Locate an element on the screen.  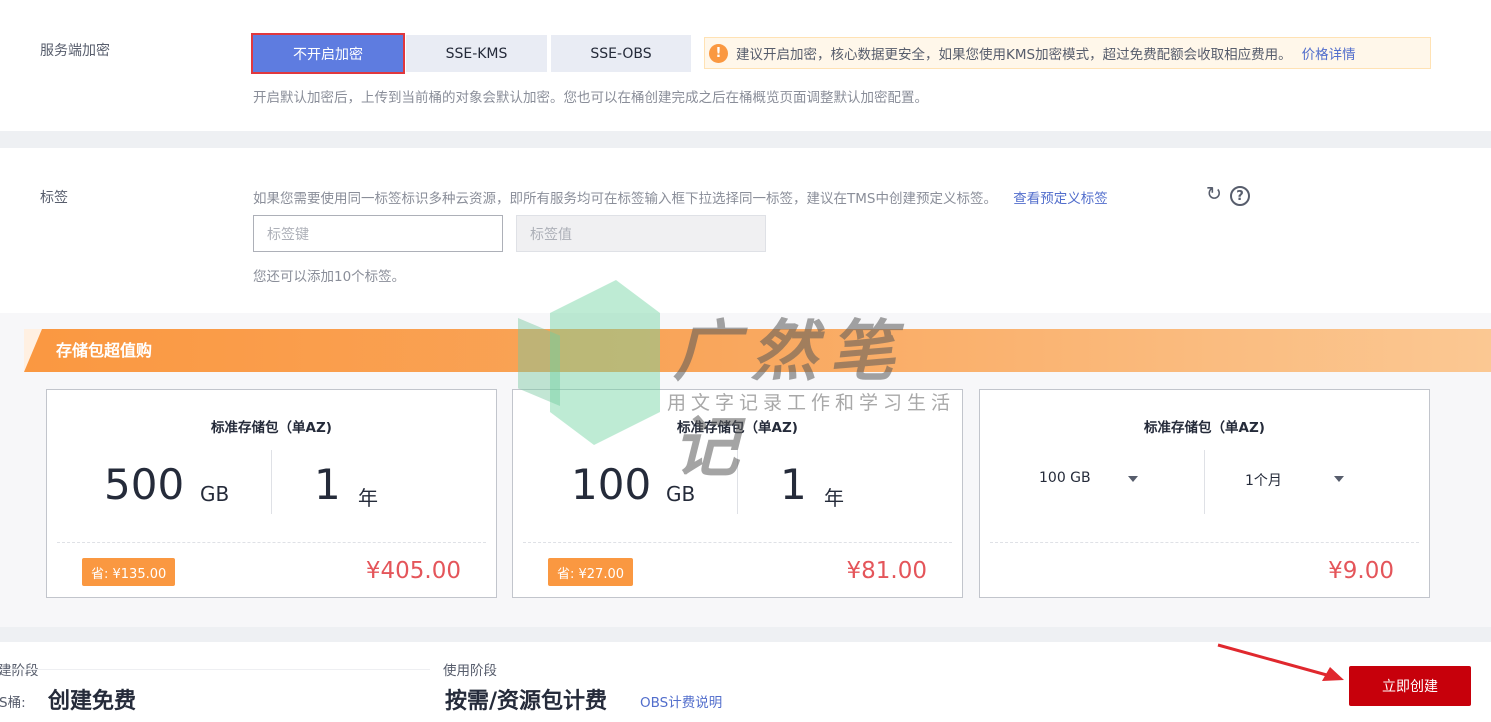
promo-banner: 存储包超值购 is located at coordinates (757, 350).